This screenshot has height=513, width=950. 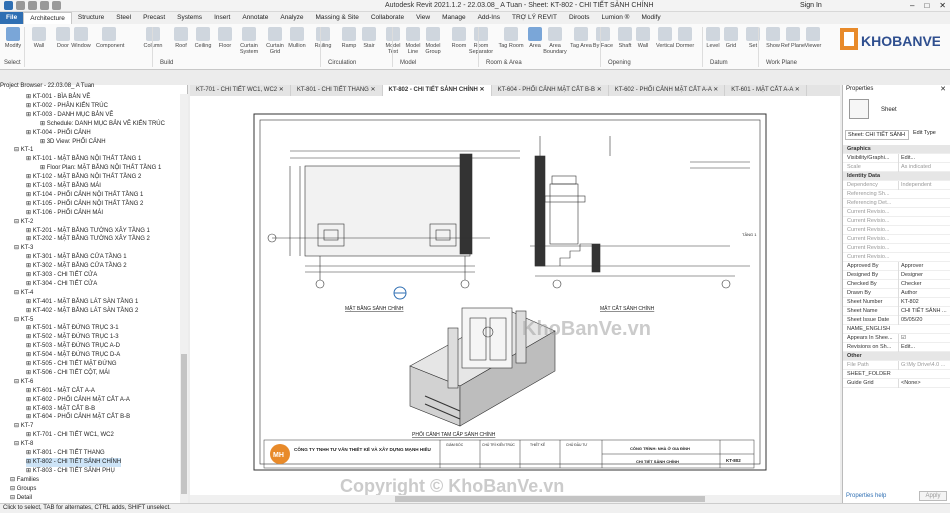 I want to click on ribbon-button-stair: Stair, so click(x=369, y=42).